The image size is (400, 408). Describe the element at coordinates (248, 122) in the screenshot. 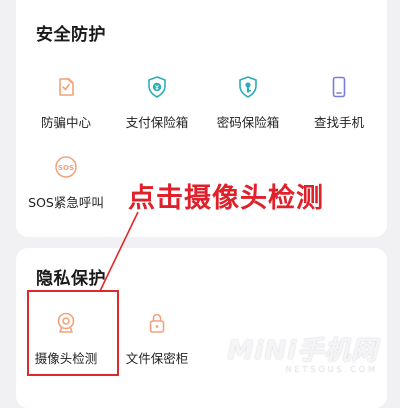

I see `password-safe-label: 密码保险箱` at that location.